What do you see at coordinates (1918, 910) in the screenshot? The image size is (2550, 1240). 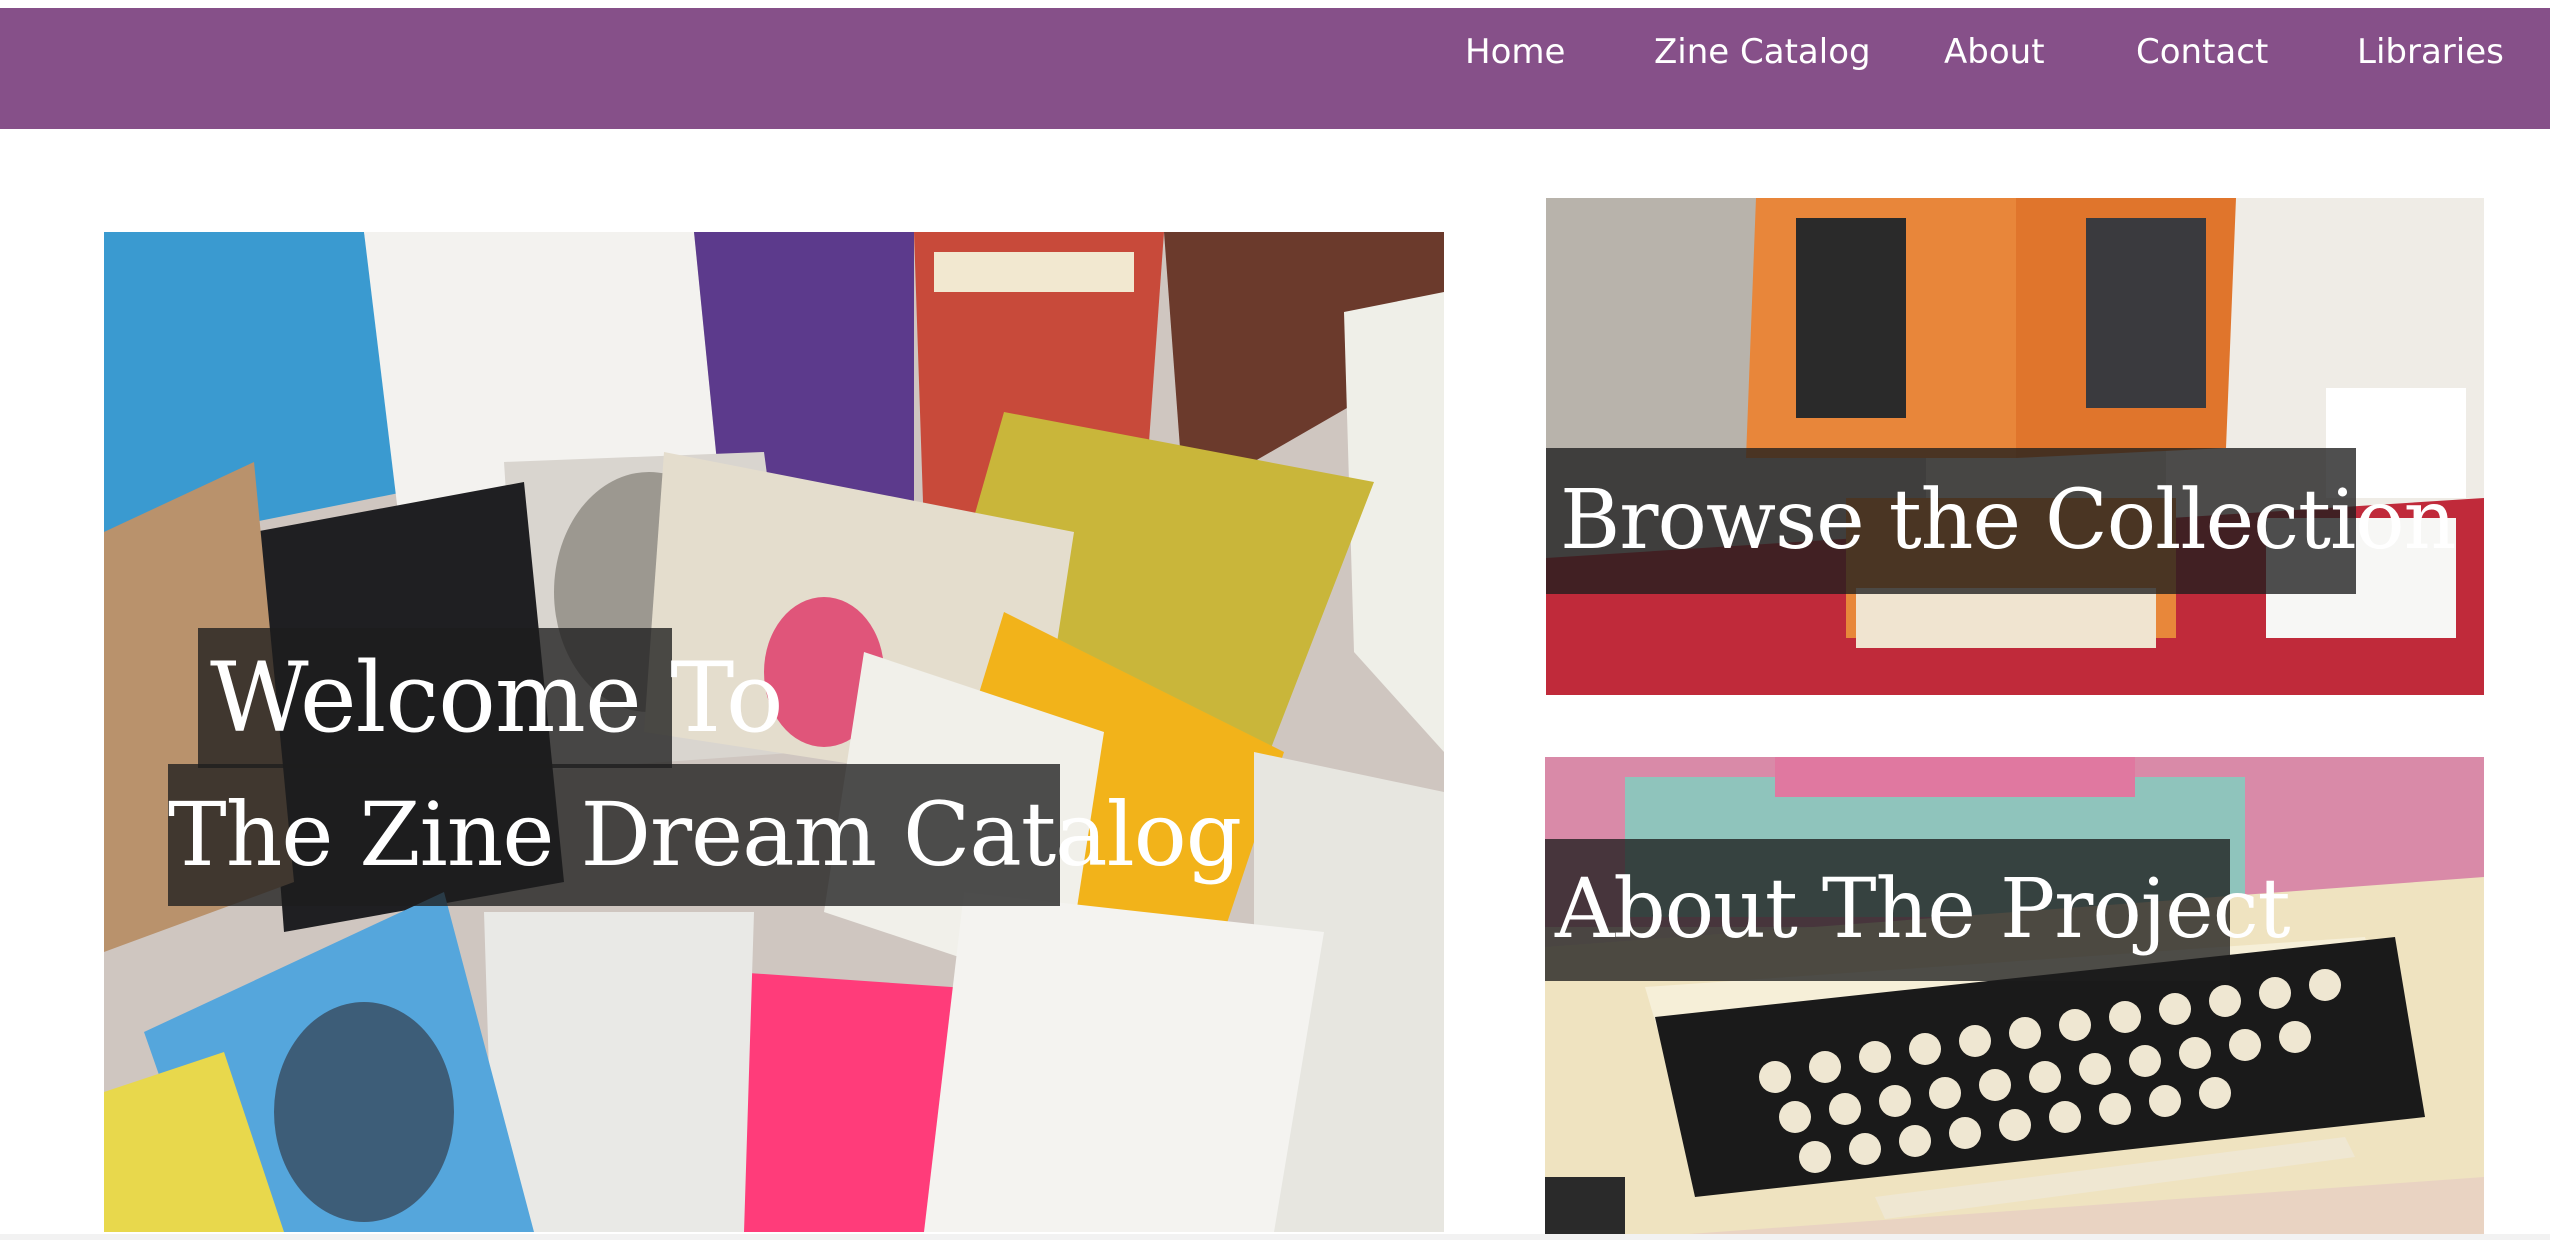 I see `about-project-label: About The Project` at bounding box center [1918, 910].